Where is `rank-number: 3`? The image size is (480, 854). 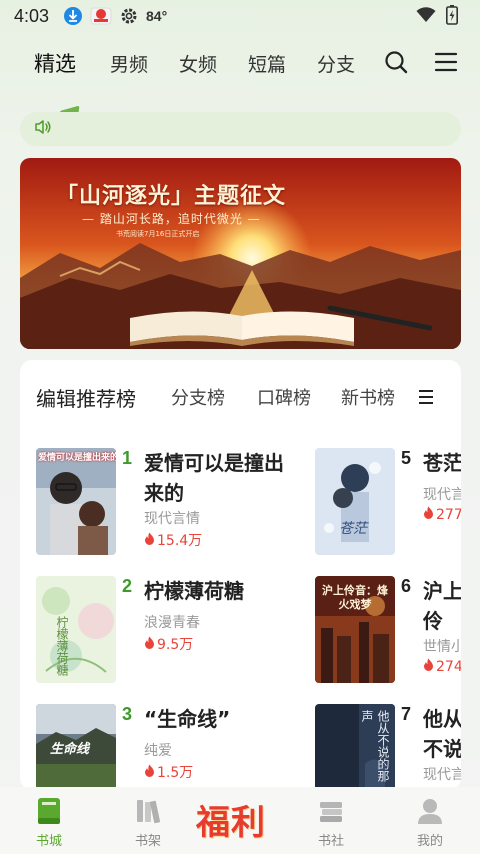 rank-number: 3 is located at coordinates (127, 714).